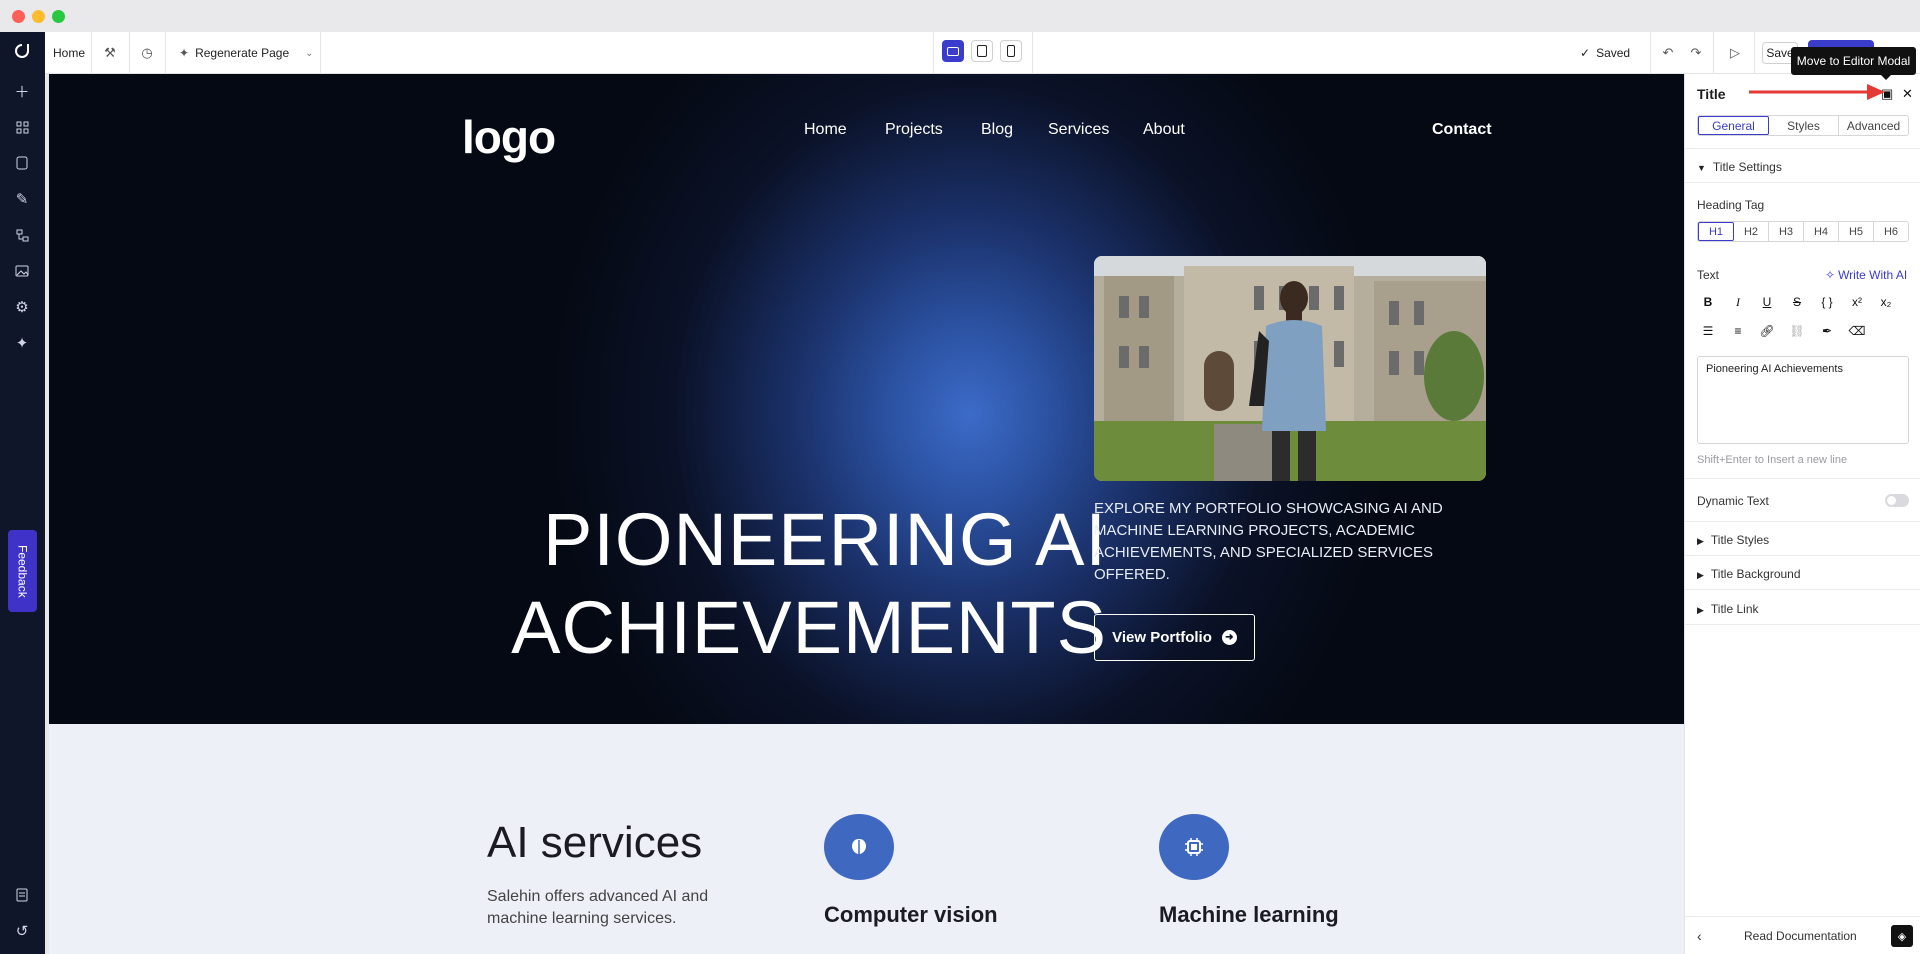 Image resolution: width=1920 pixels, height=954 pixels. I want to click on tab-general: General, so click(1733, 125).